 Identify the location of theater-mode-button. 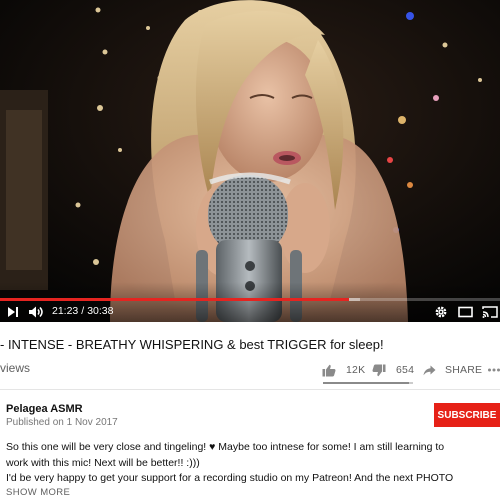
(465, 312).